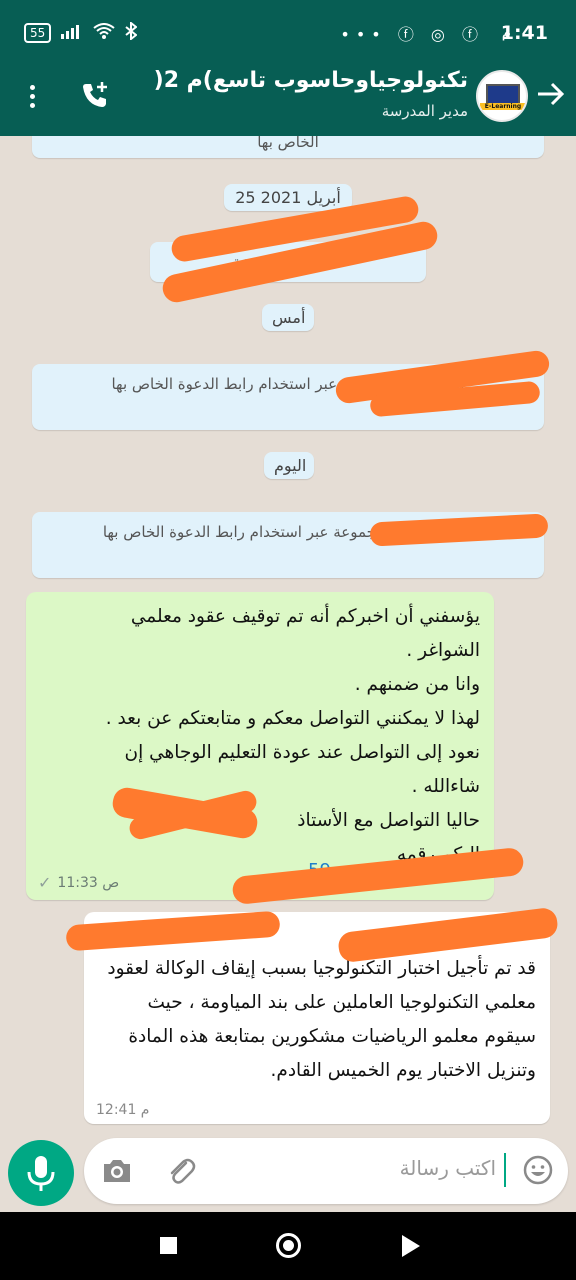  I want to click on message-input: اكتب رسالة, so click(448, 1168).